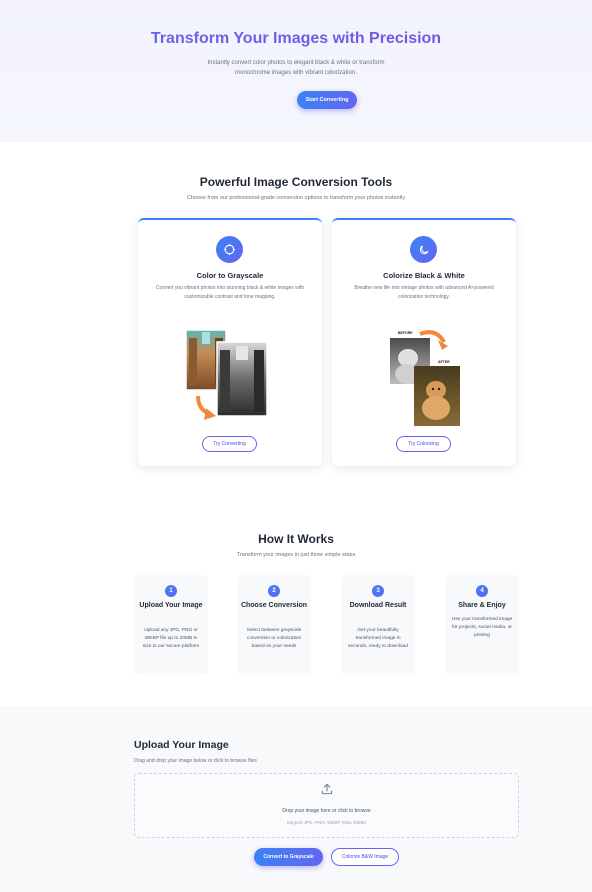 The width and height of the screenshot is (592, 892). What do you see at coordinates (405, 333) in the screenshot?
I see `before-label: BEFORE` at bounding box center [405, 333].